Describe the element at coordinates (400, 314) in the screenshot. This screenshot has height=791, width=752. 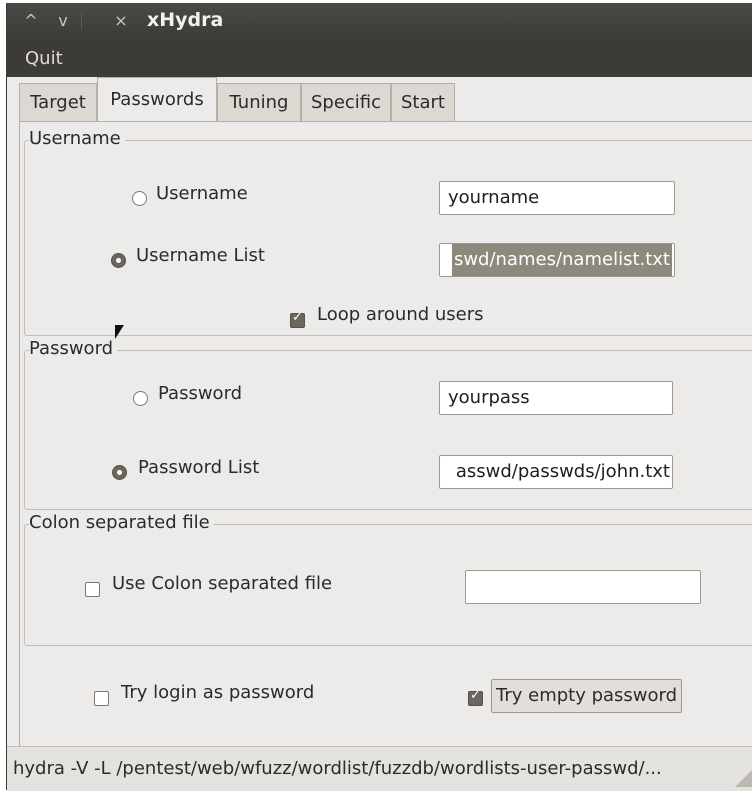
I see `loop-users-label: Loop around users` at that location.